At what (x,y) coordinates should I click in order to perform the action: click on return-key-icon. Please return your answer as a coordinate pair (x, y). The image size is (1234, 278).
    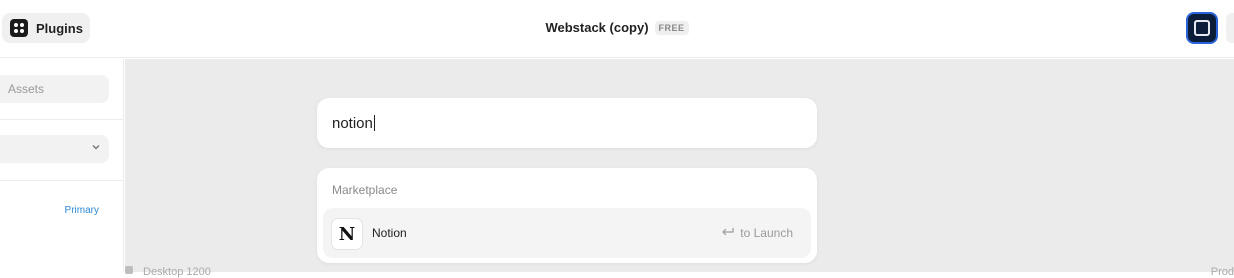
    Looking at the image, I should click on (728, 233).